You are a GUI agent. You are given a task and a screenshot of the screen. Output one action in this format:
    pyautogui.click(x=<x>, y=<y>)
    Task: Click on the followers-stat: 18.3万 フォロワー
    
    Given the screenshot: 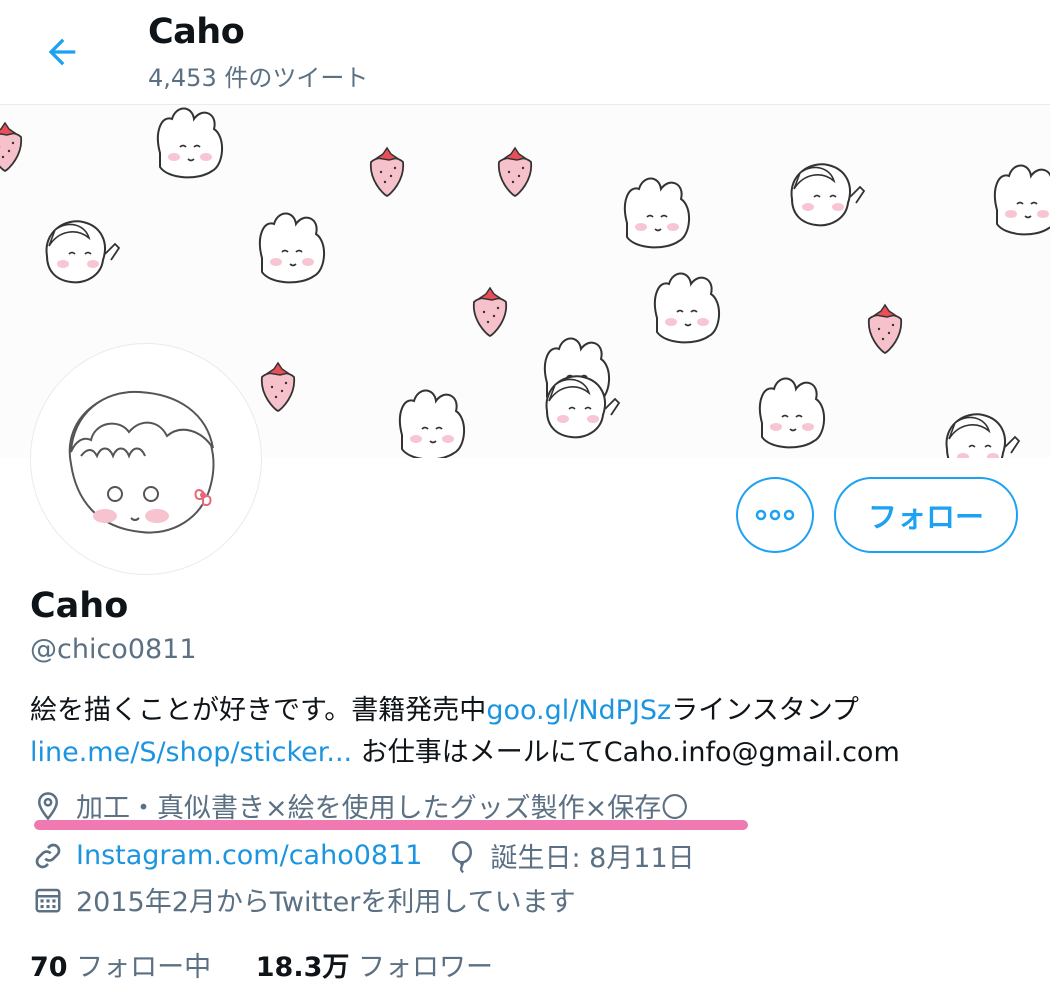 What is the action you would take?
    pyautogui.click(x=374, y=967)
    